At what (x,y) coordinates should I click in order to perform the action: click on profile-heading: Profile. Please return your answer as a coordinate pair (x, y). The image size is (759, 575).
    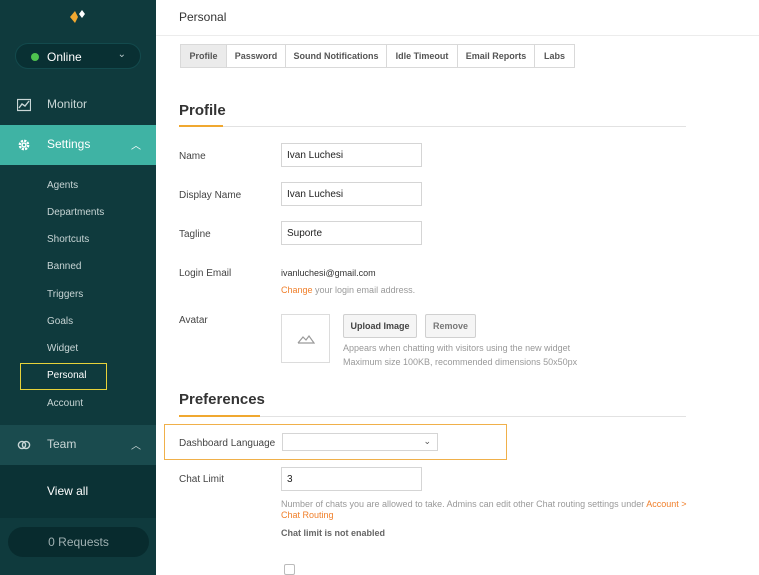
    Looking at the image, I should click on (202, 110).